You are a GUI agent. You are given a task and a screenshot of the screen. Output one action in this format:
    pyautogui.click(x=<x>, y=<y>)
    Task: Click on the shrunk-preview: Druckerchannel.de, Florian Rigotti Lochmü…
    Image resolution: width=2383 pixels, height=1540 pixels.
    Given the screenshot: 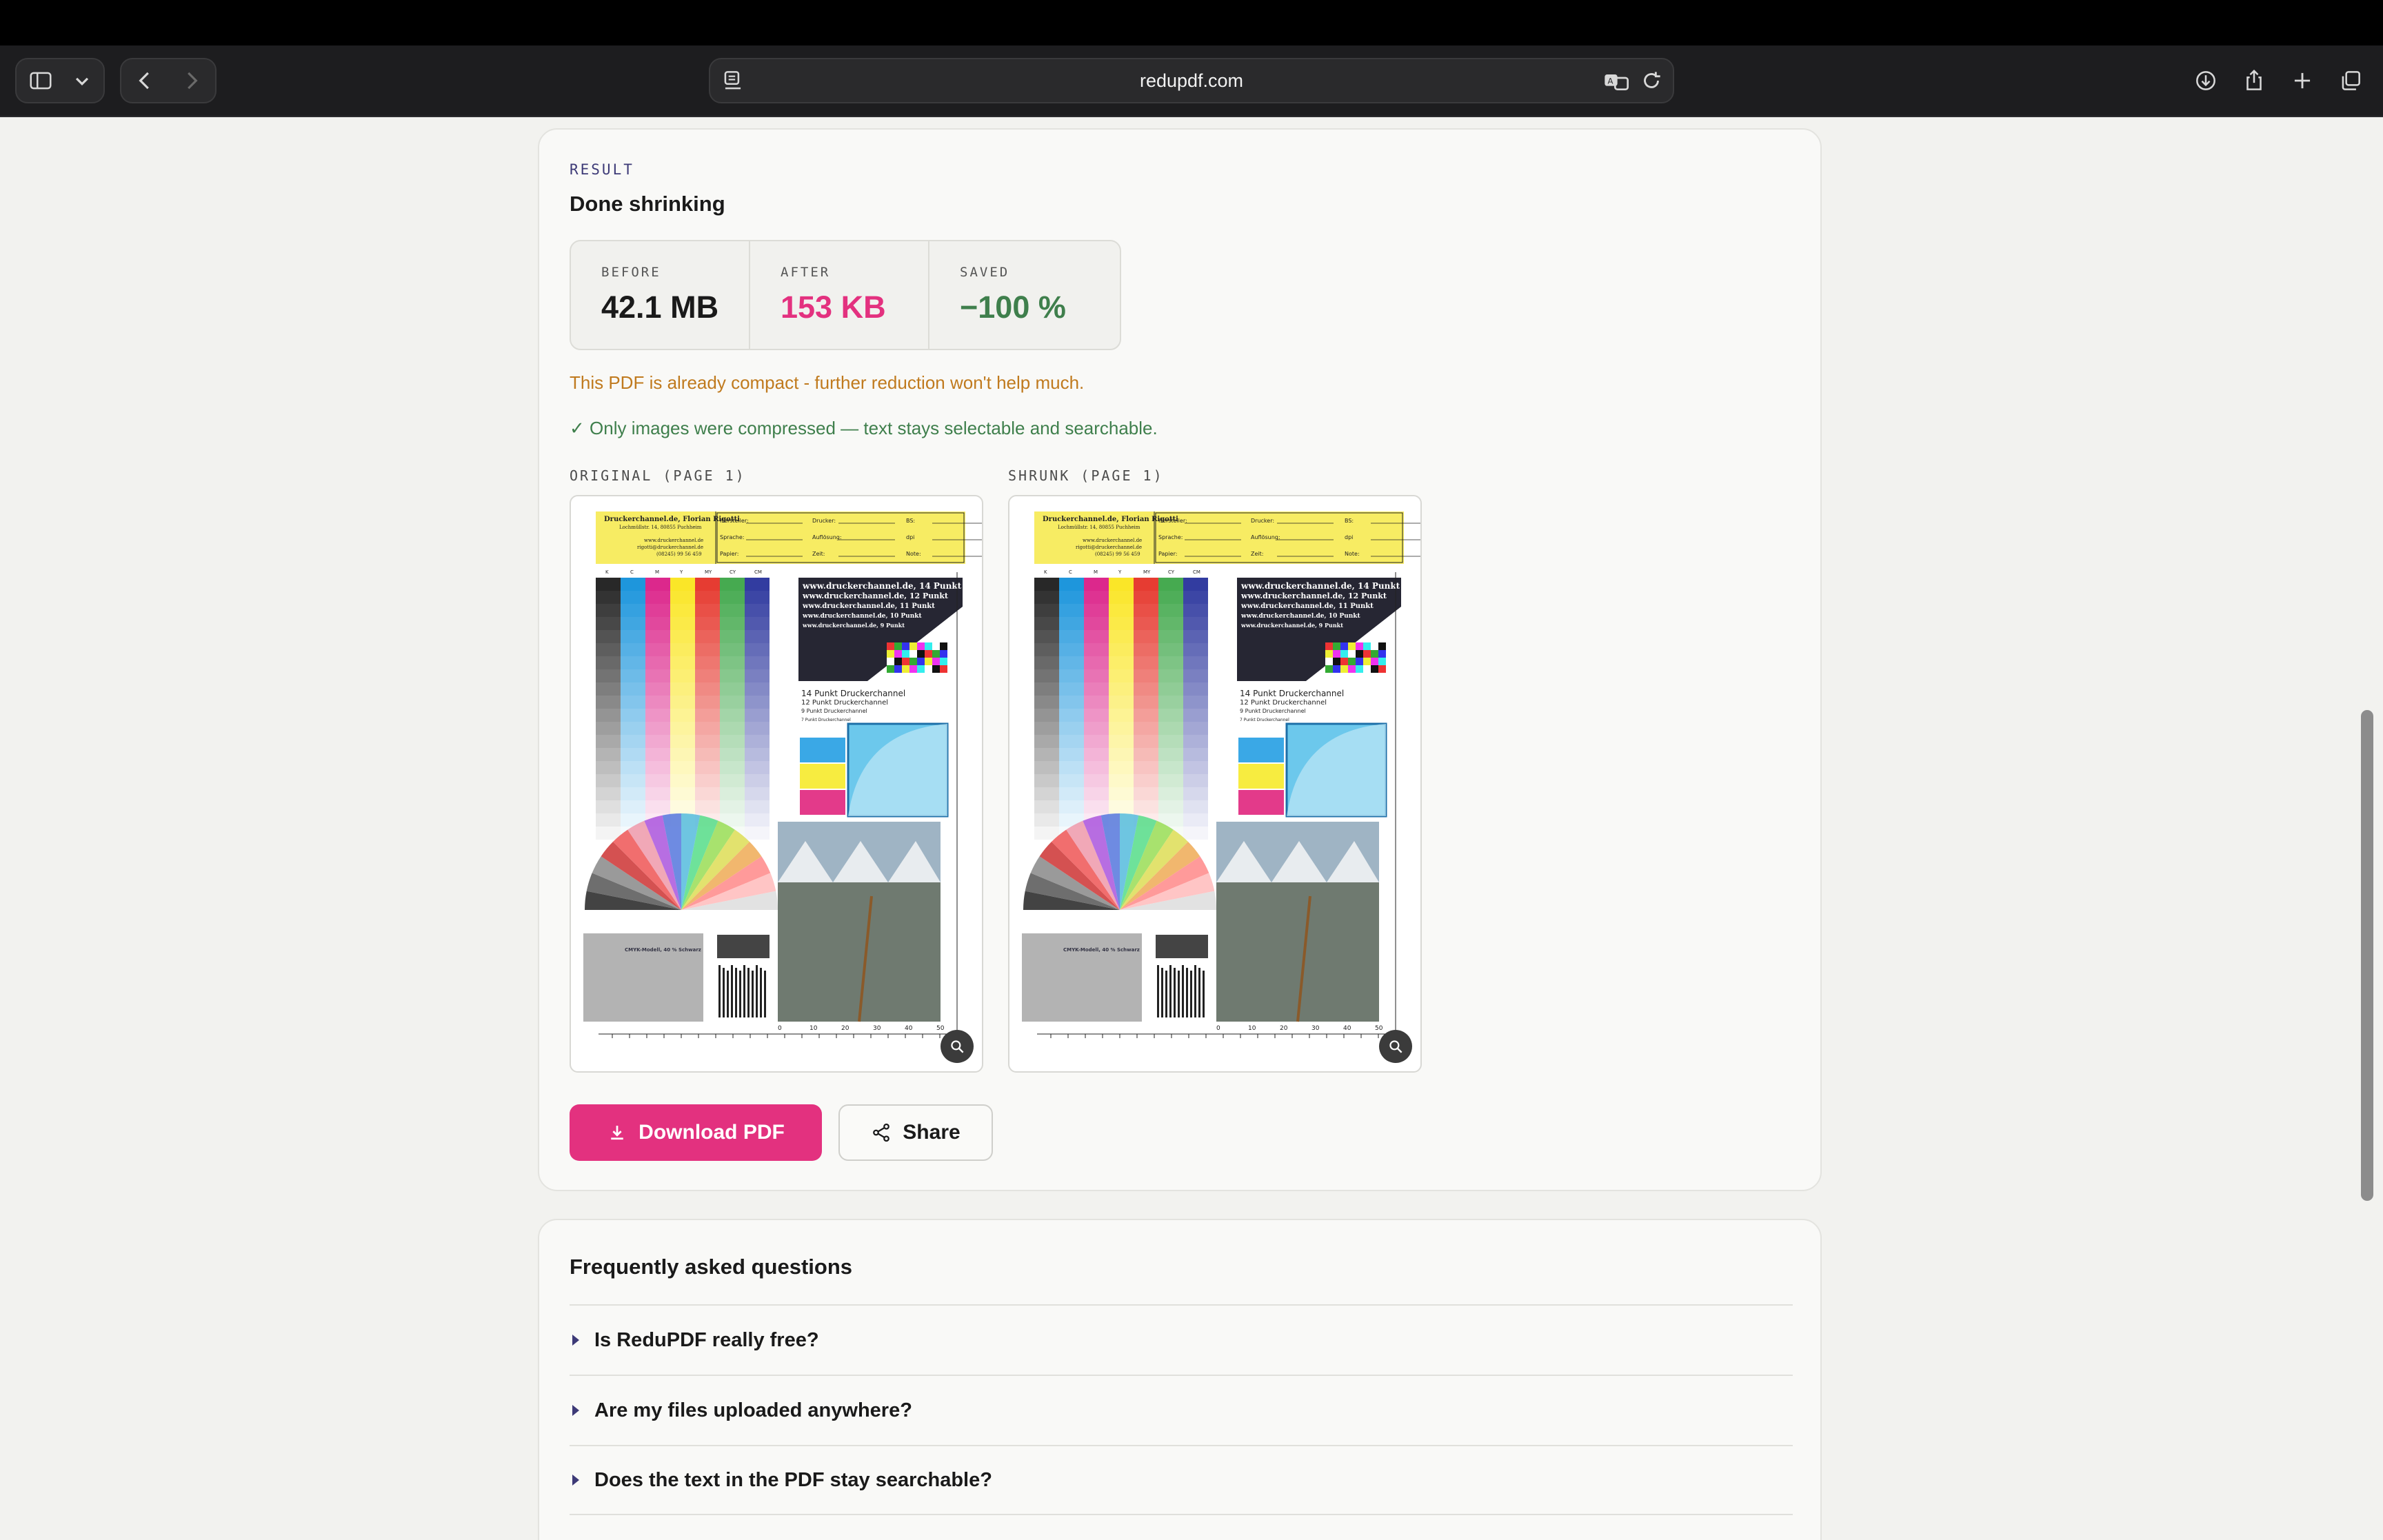 What is the action you would take?
    pyautogui.click(x=1215, y=784)
    